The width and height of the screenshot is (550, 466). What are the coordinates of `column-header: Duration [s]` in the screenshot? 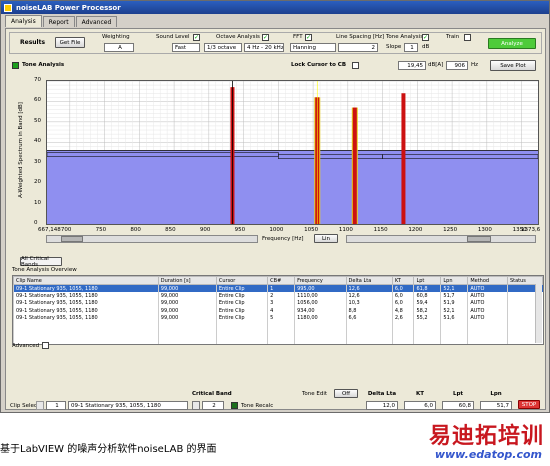 It's located at (187, 280).